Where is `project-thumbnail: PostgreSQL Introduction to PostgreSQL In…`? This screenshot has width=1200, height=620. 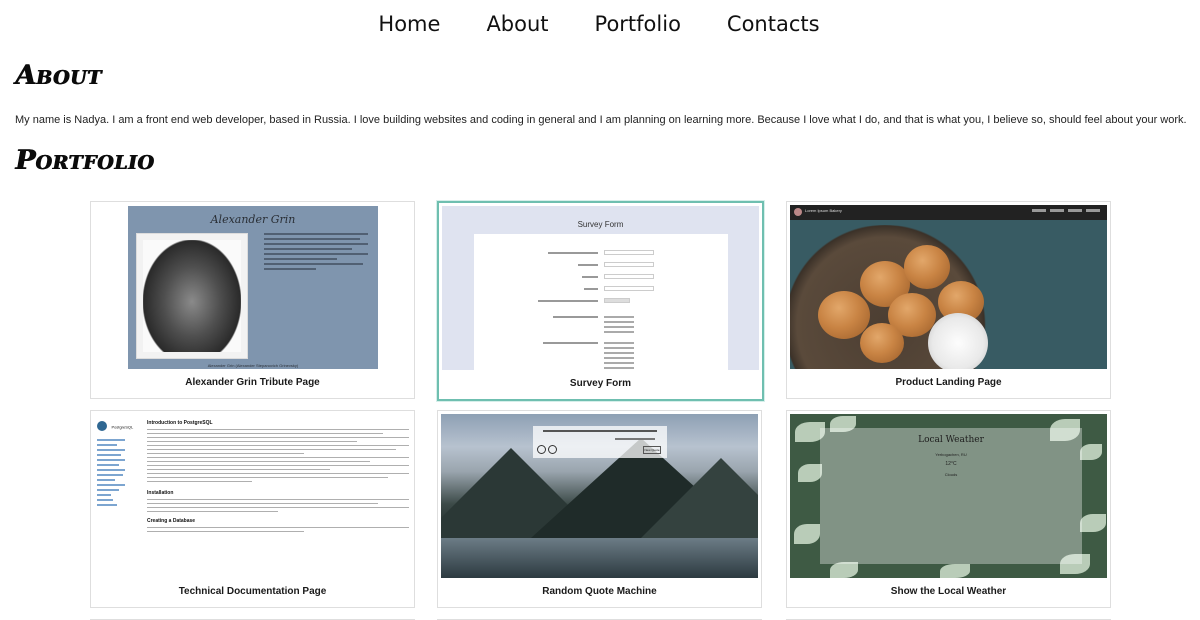 project-thumbnail: PostgreSQL Introduction to PostgreSQL In… is located at coordinates (252, 496).